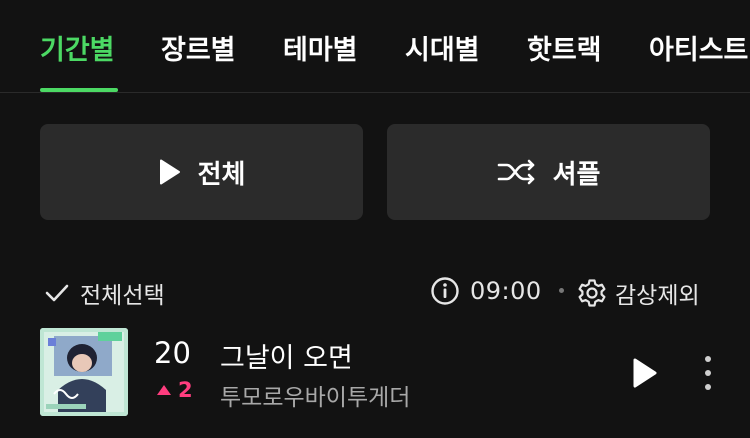  I want to click on exclude-listening-button: 감상제외, so click(638, 293).